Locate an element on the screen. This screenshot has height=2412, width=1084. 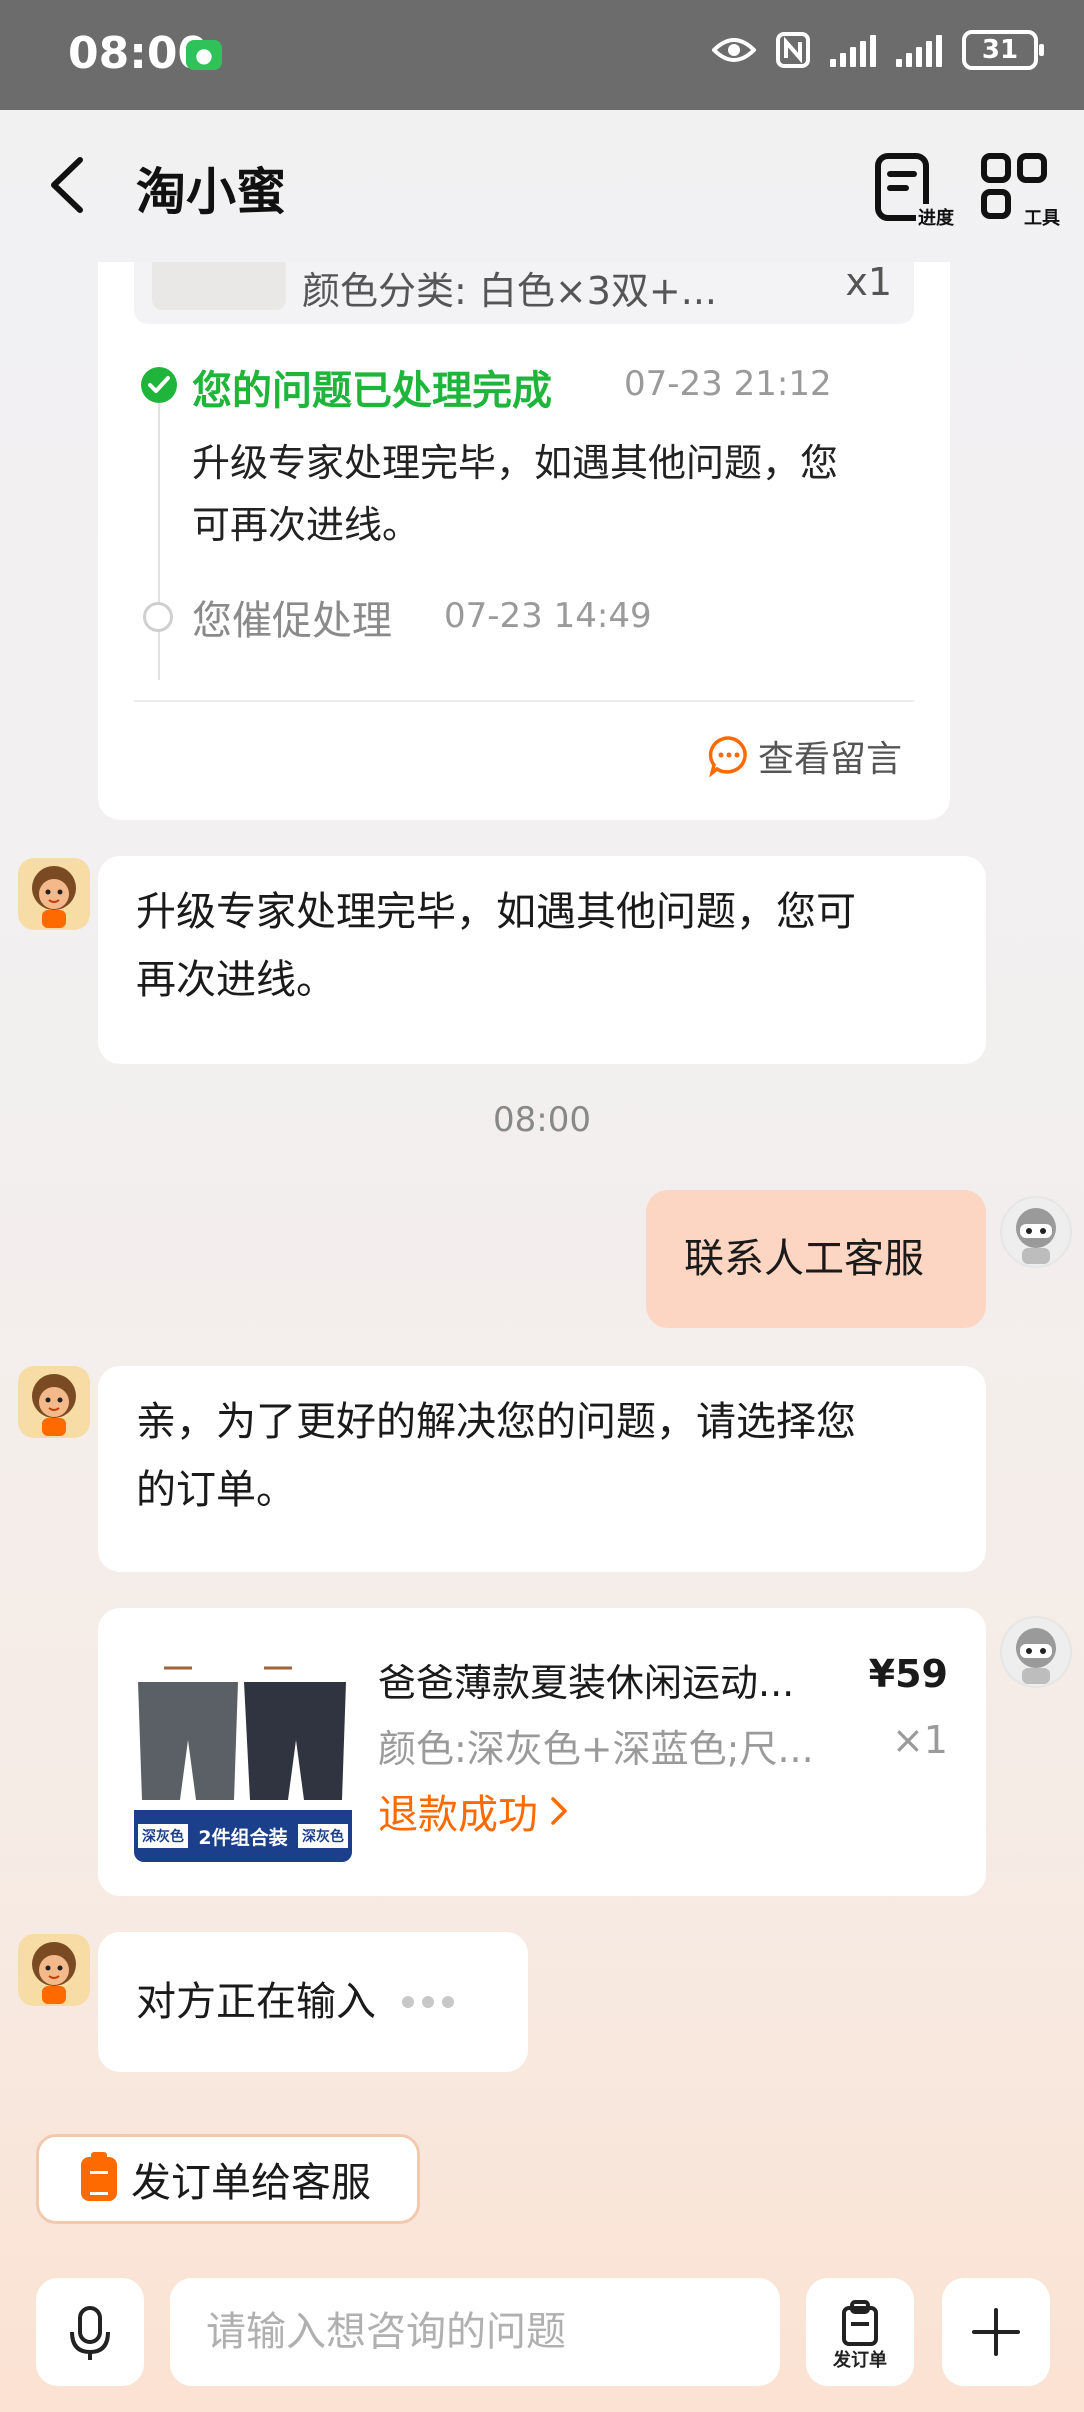
timeline-step-done-time: 07-23 21:12 is located at coordinates (728, 384).